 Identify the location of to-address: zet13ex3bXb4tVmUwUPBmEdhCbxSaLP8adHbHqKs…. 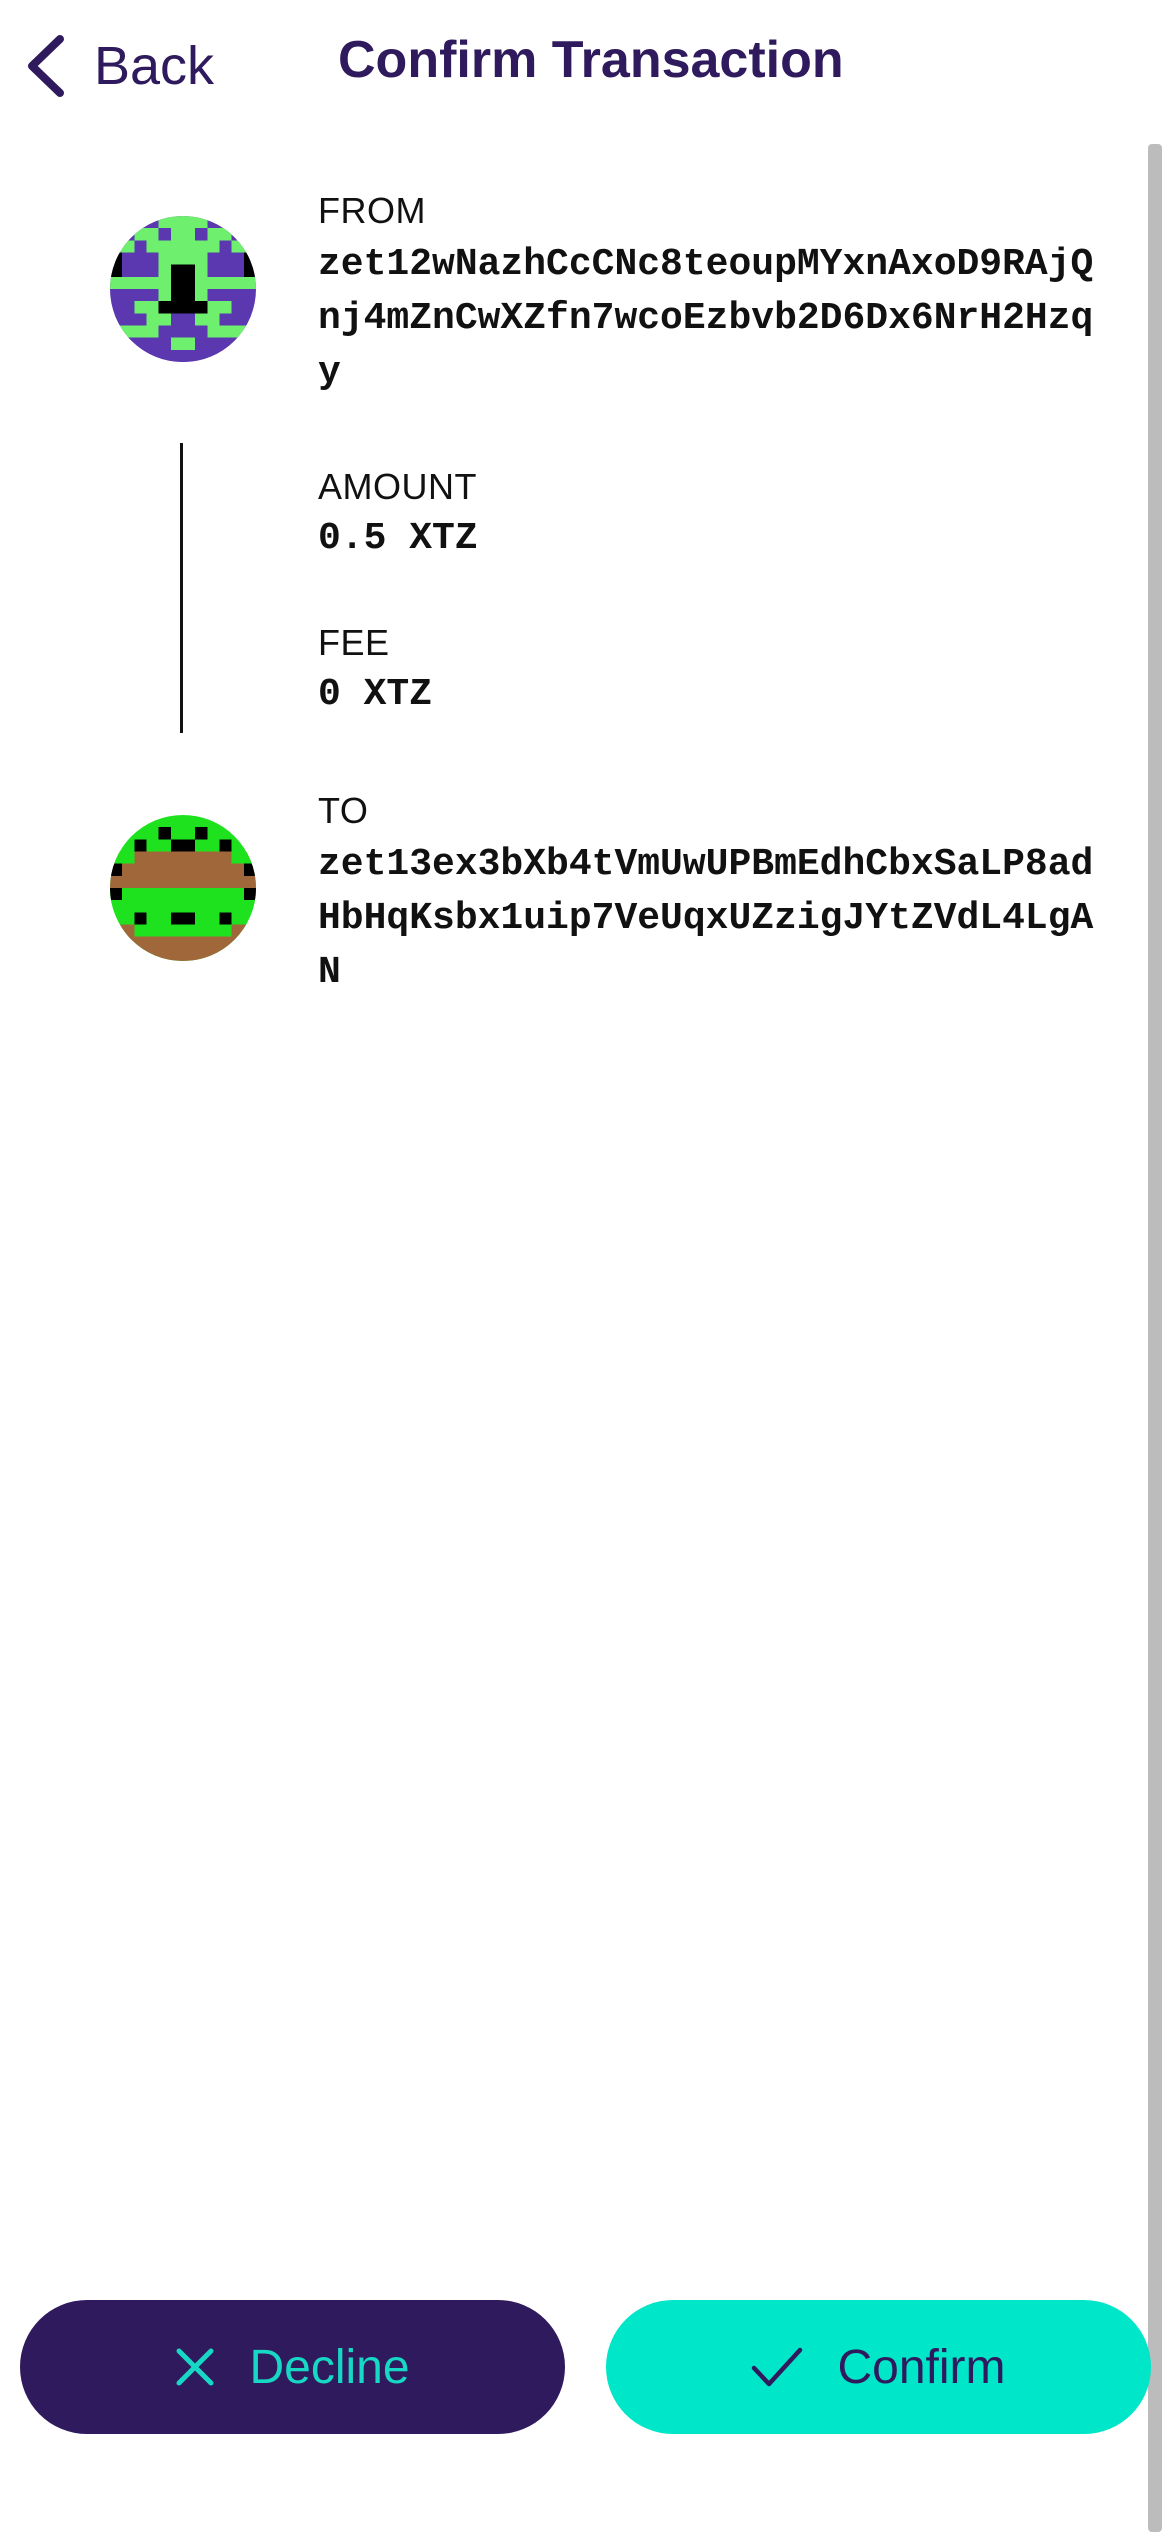
(706, 918).